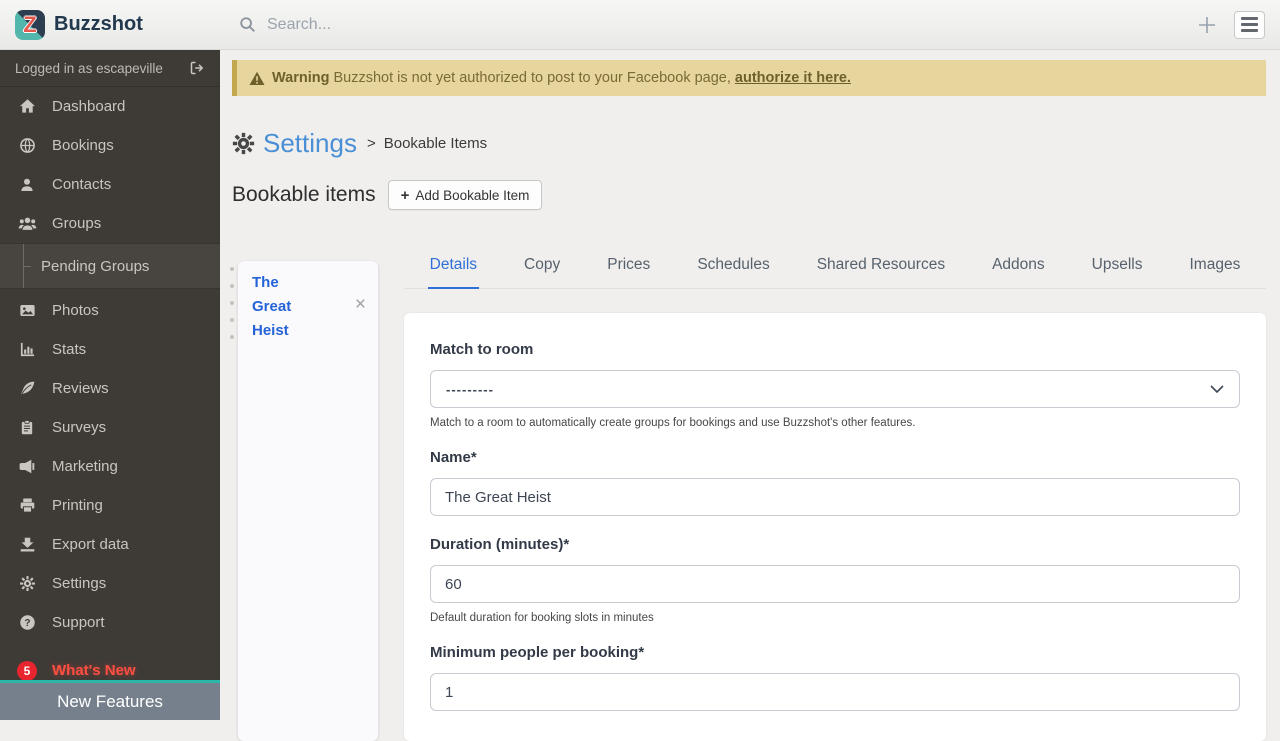 The image size is (1280, 741). Describe the element at coordinates (27, 583) in the screenshot. I see `gear-icon` at that location.